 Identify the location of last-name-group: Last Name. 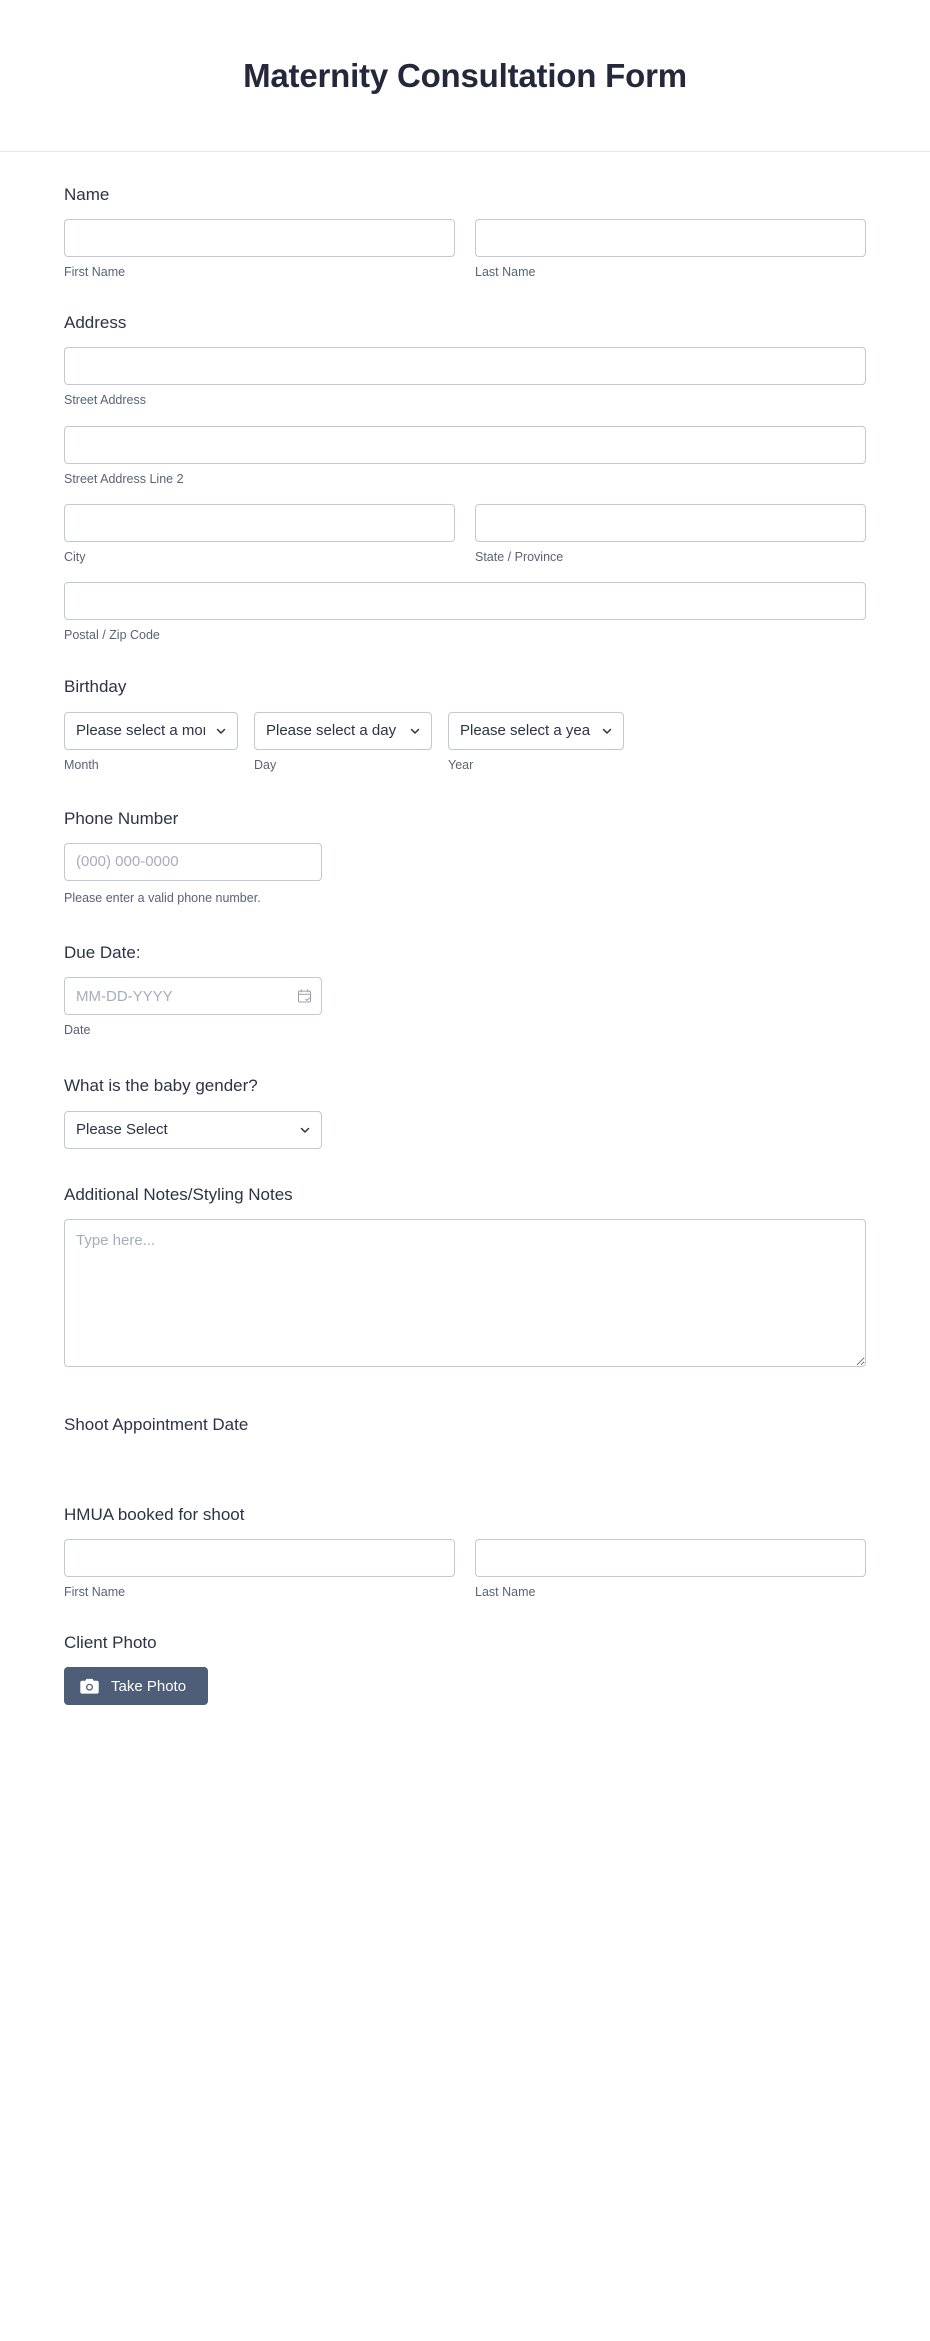
(670, 249).